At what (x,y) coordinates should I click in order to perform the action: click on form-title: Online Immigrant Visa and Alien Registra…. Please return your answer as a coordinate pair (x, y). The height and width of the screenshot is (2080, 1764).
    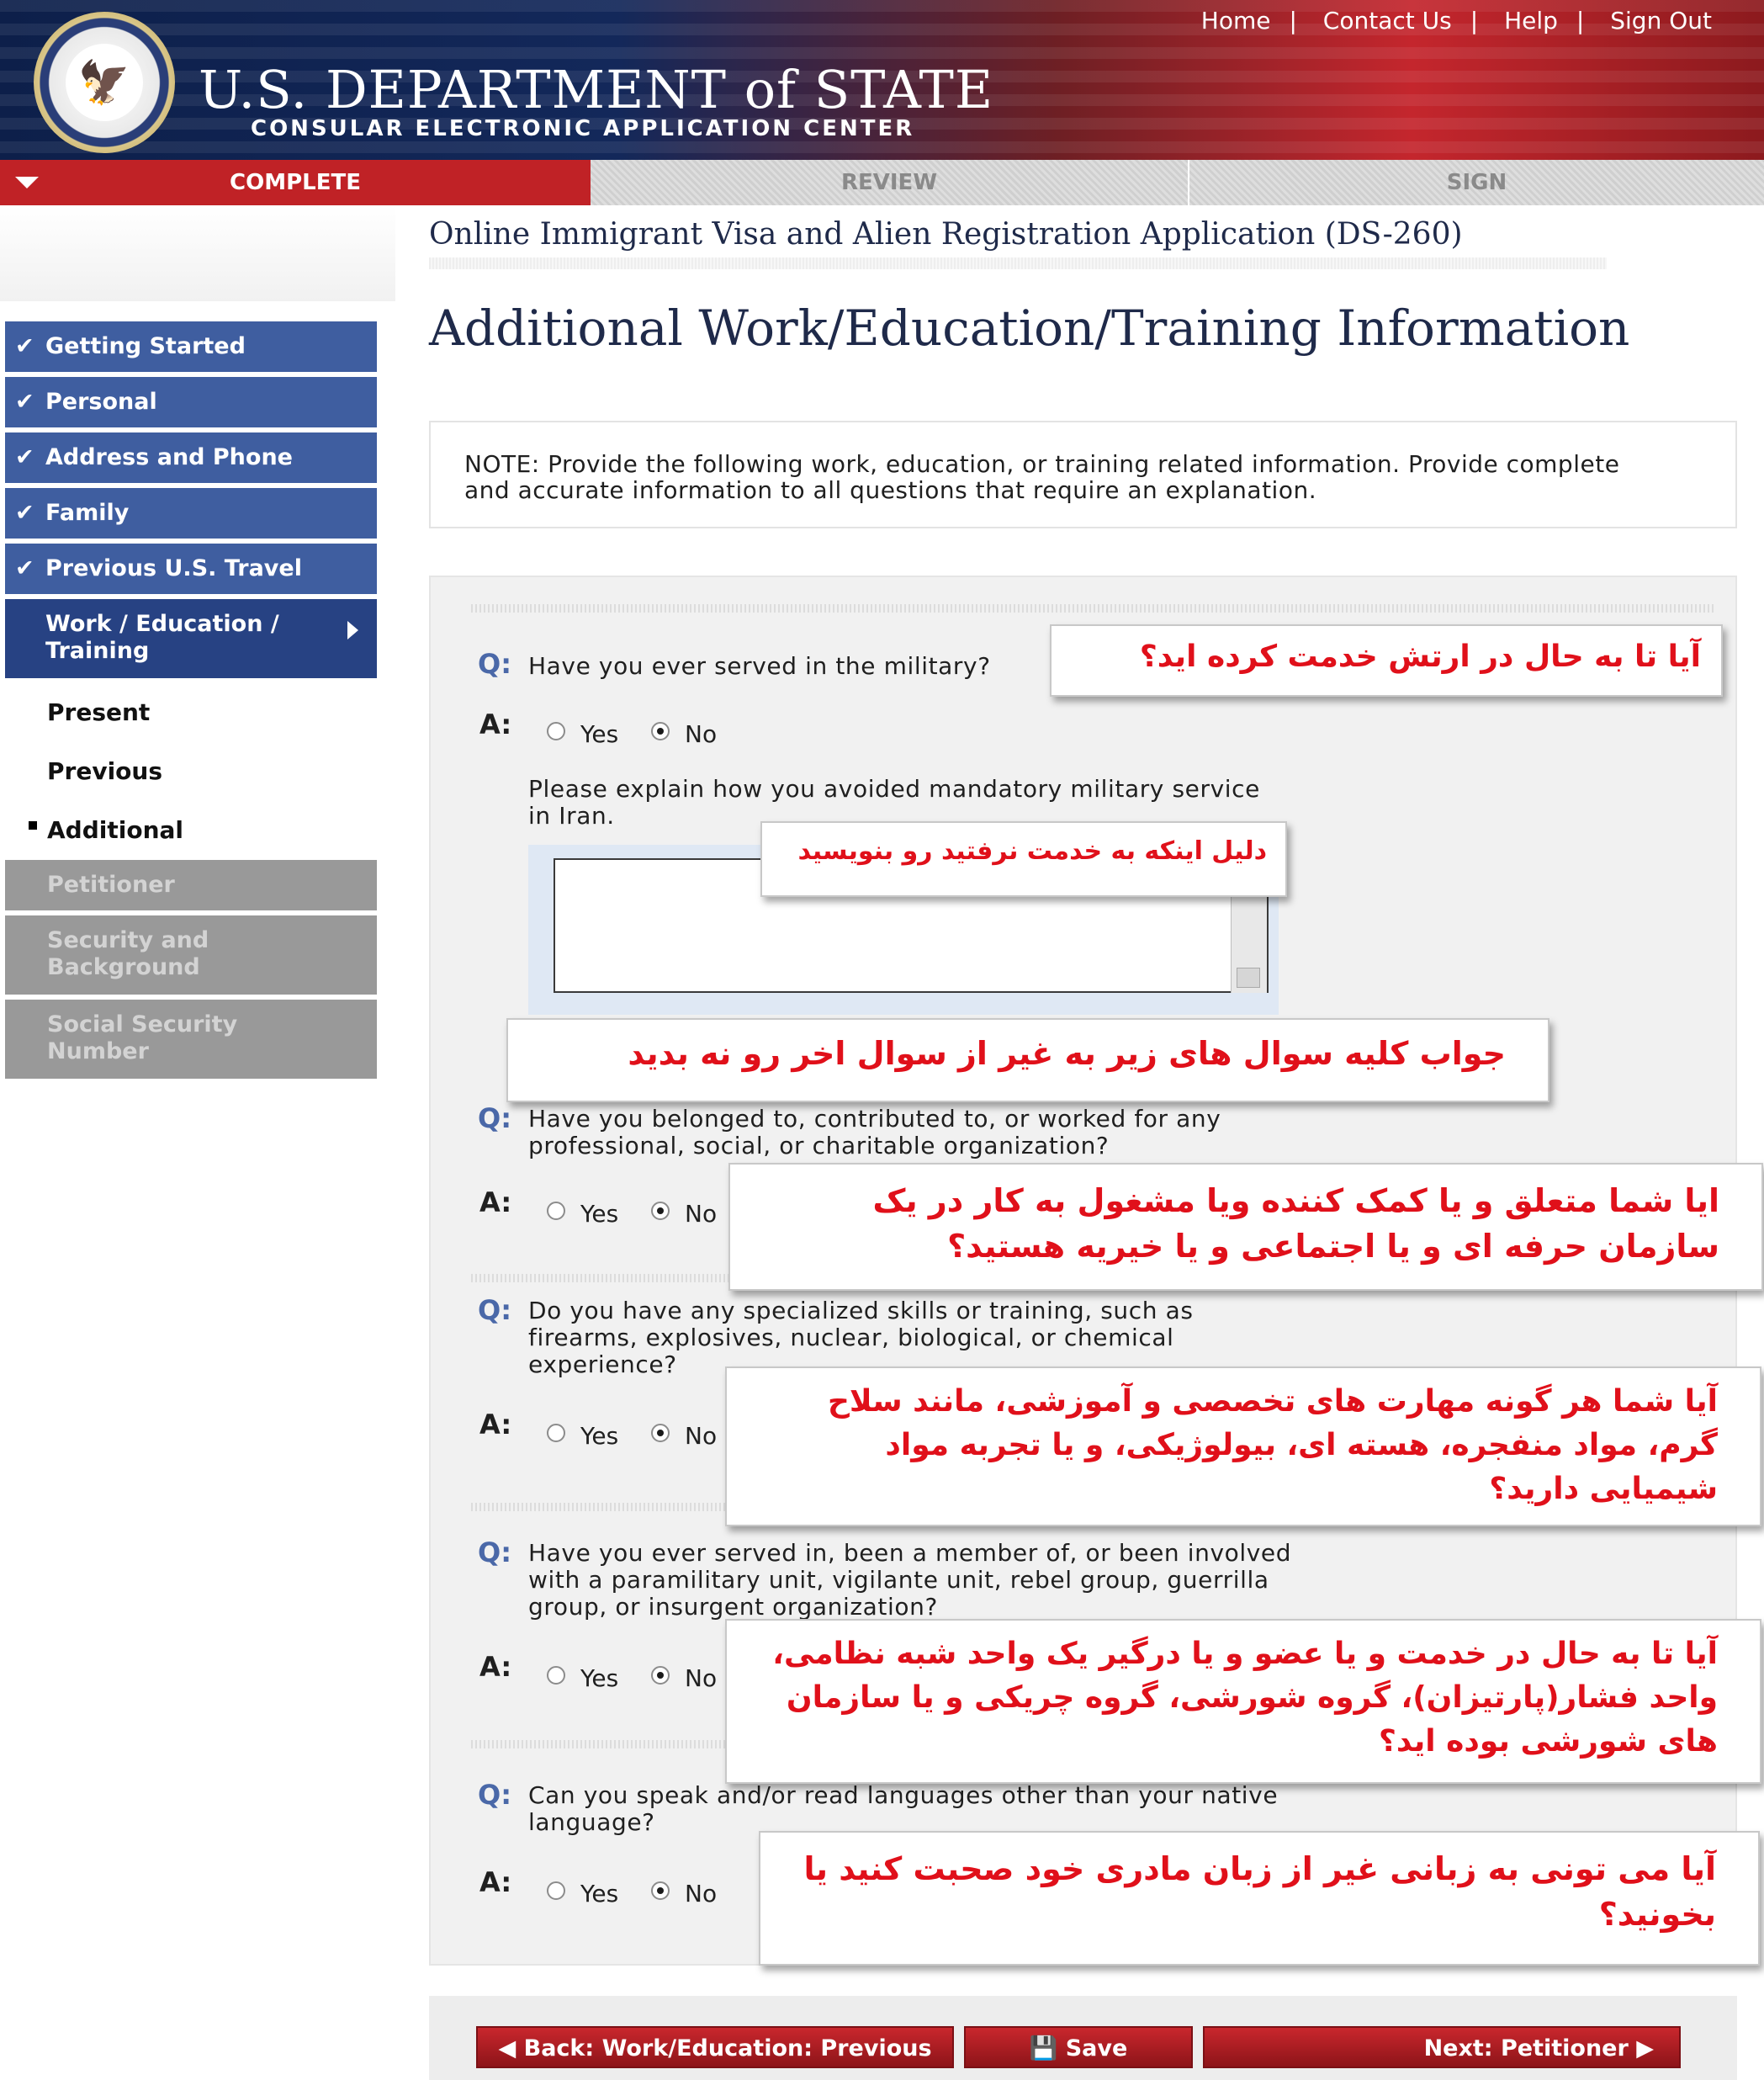
    Looking at the image, I should click on (946, 234).